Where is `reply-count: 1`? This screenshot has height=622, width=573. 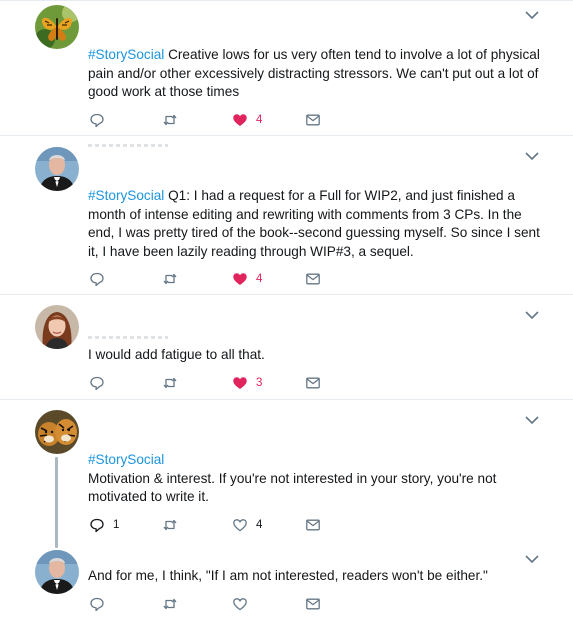
reply-count: 1 is located at coordinates (116, 525).